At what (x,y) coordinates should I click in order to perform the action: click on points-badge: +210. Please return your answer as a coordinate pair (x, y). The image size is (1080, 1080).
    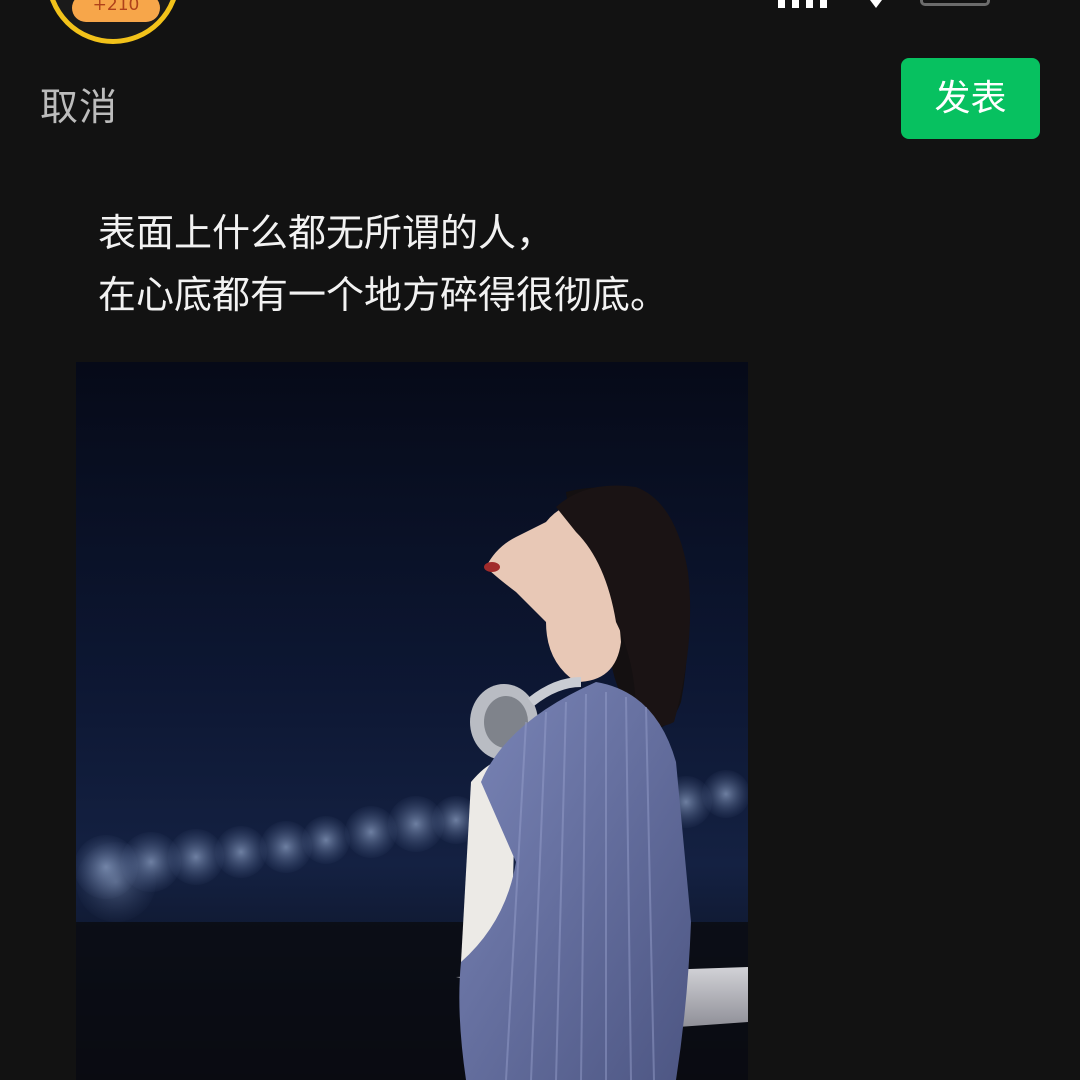
    Looking at the image, I should click on (116, 11).